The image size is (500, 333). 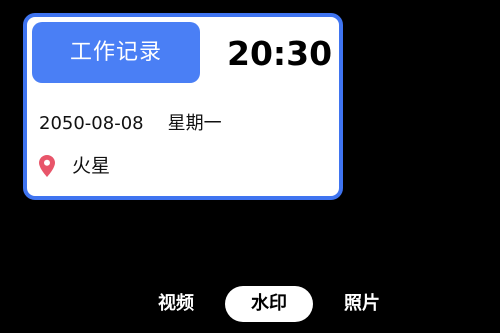 What do you see at coordinates (194, 123) in the screenshot?
I see `watermark-weekday: 星期一` at bounding box center [194, 123].